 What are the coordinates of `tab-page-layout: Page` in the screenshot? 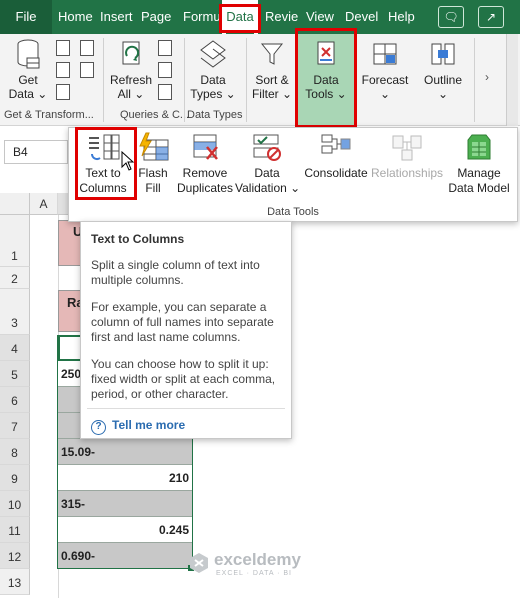 It's located at (157, 17).